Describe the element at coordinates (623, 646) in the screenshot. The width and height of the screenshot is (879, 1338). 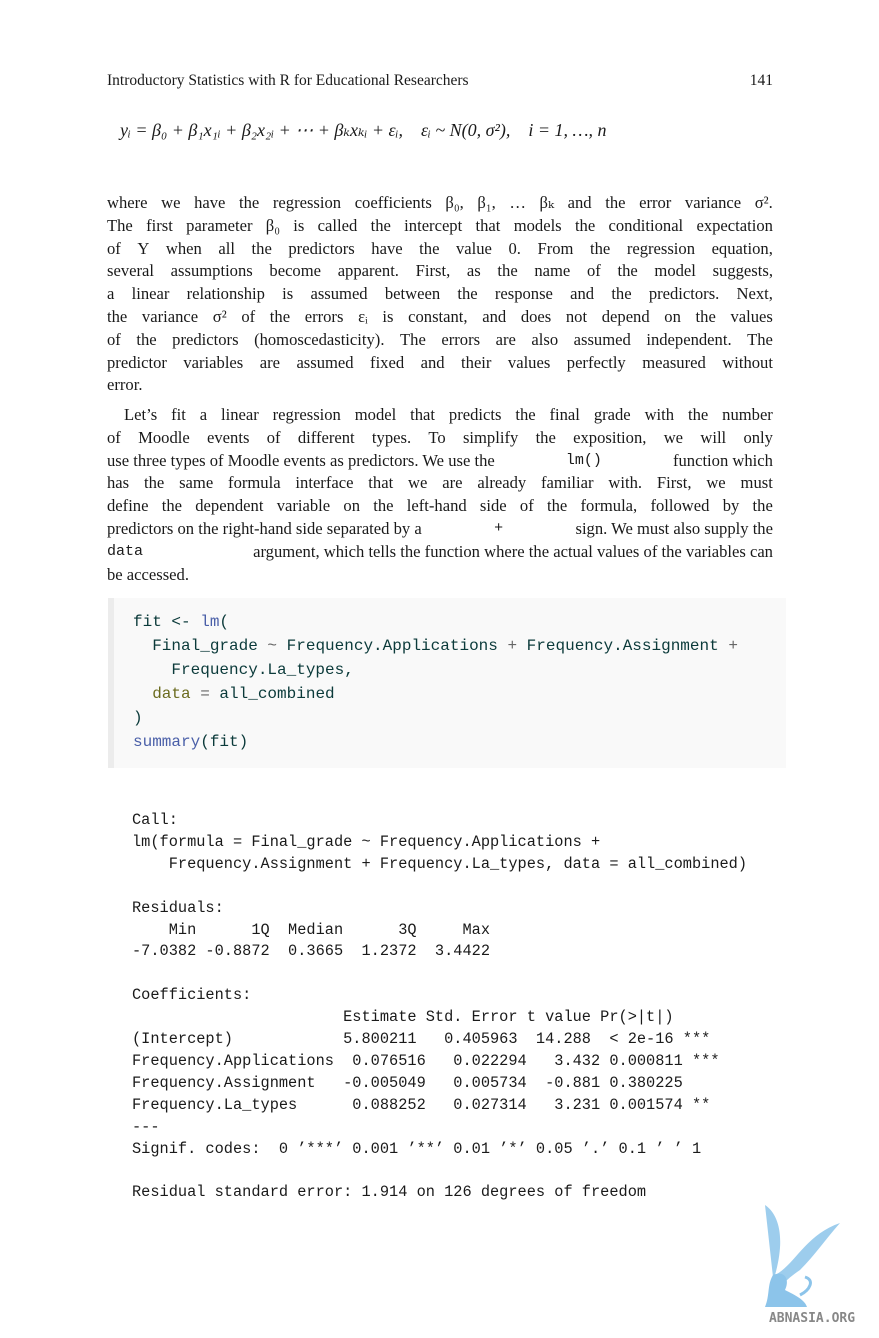
I see `code-text: Frequency.Assignment` at that location.